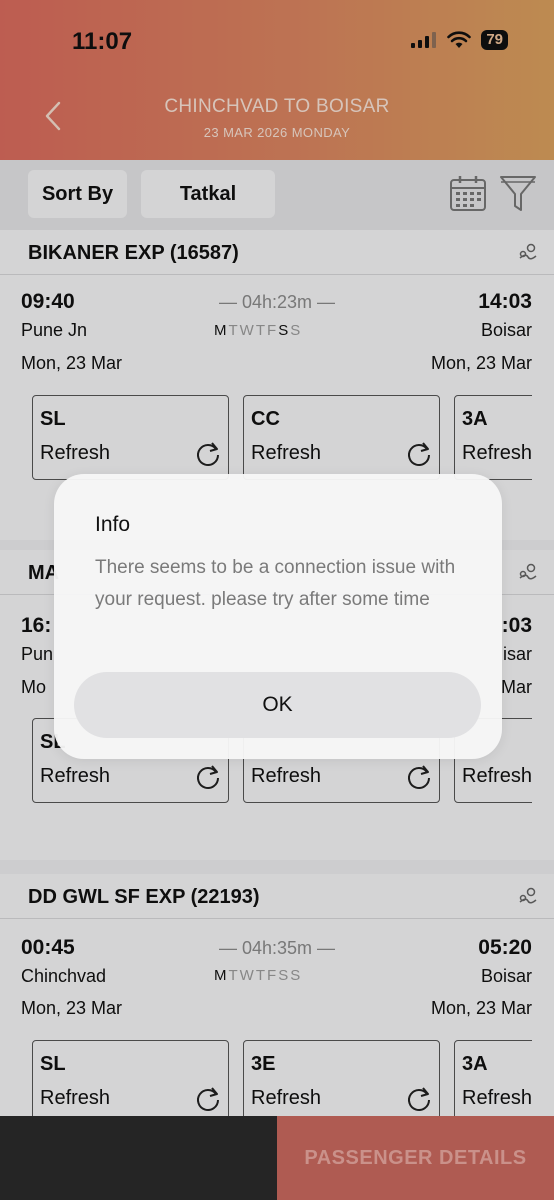  I want to click on dialog-title: Info, so click(113, 524).